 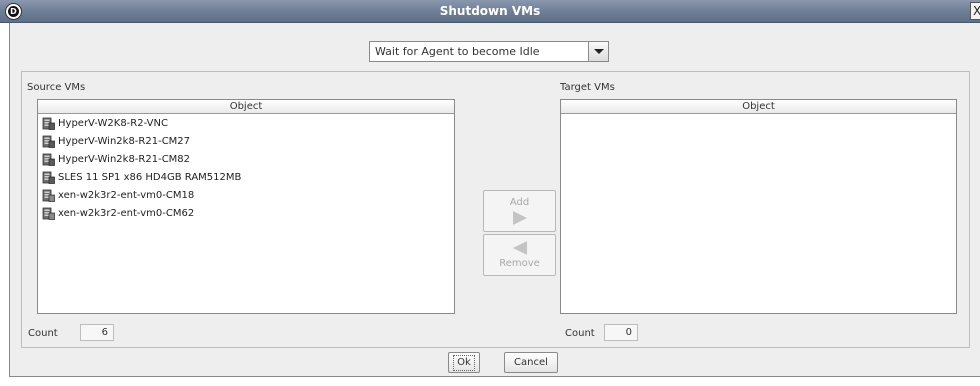 What do you see at coordinates (246, 177) in the screenshot?
I see `source-vm-item: SLES 11 SP1 x86 HD4GB RAM512MB` at bounding box center [246, 177].